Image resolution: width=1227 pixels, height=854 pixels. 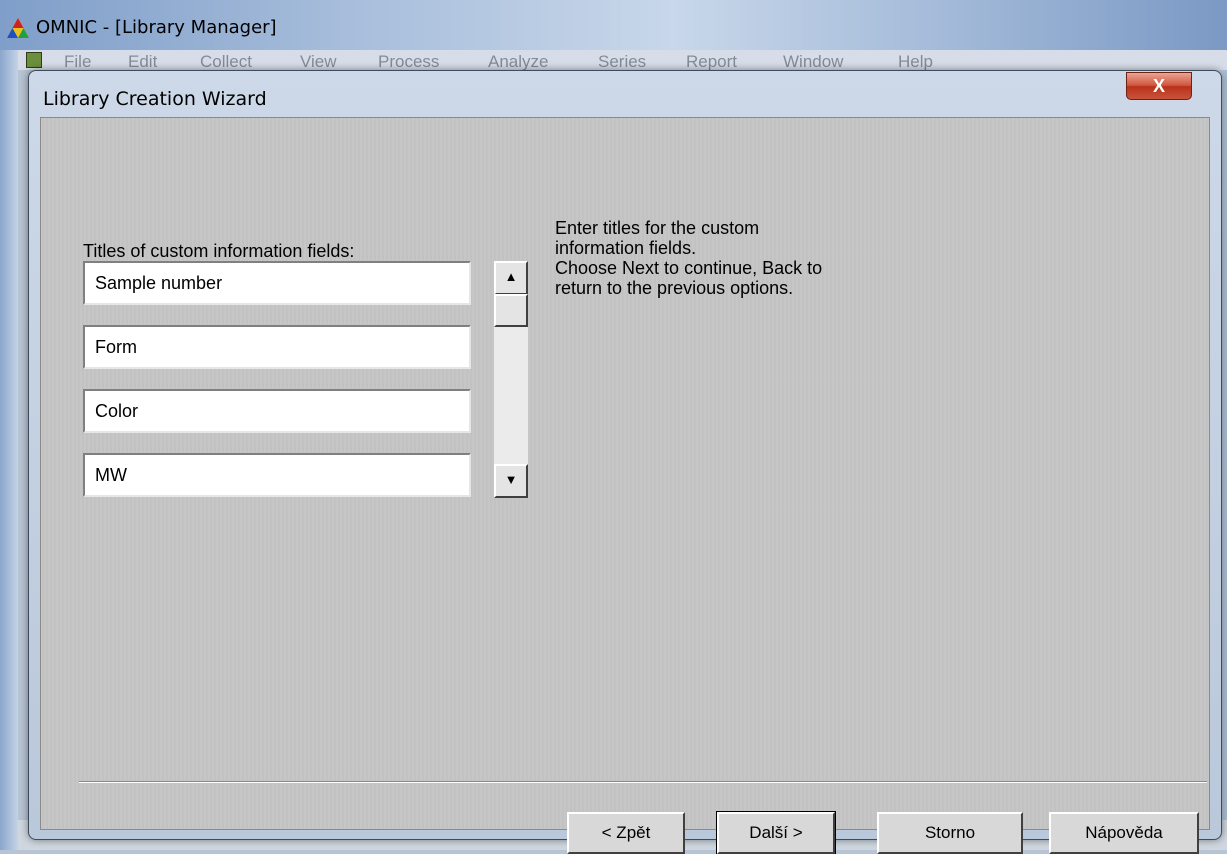 I want to click on menu-report: Report, so click(x=711, y=61).